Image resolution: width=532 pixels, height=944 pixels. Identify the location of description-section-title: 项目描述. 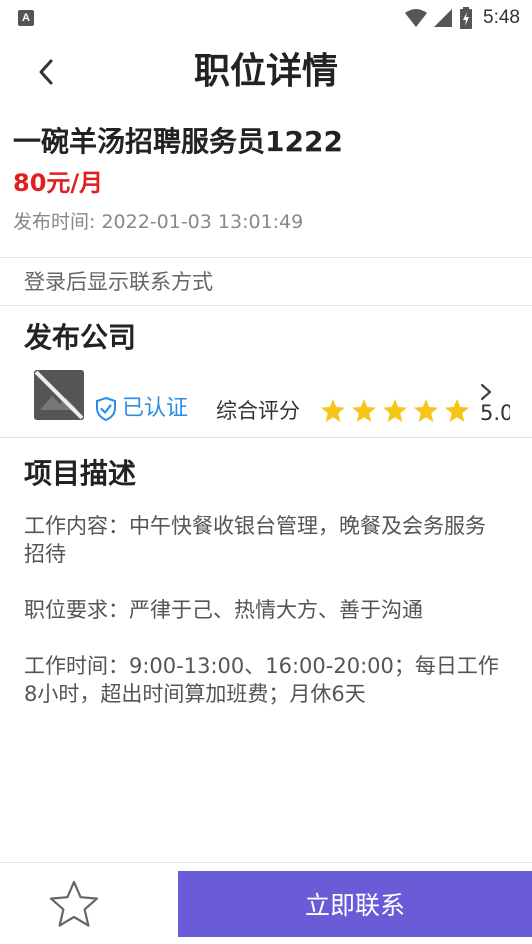
(80, 473).